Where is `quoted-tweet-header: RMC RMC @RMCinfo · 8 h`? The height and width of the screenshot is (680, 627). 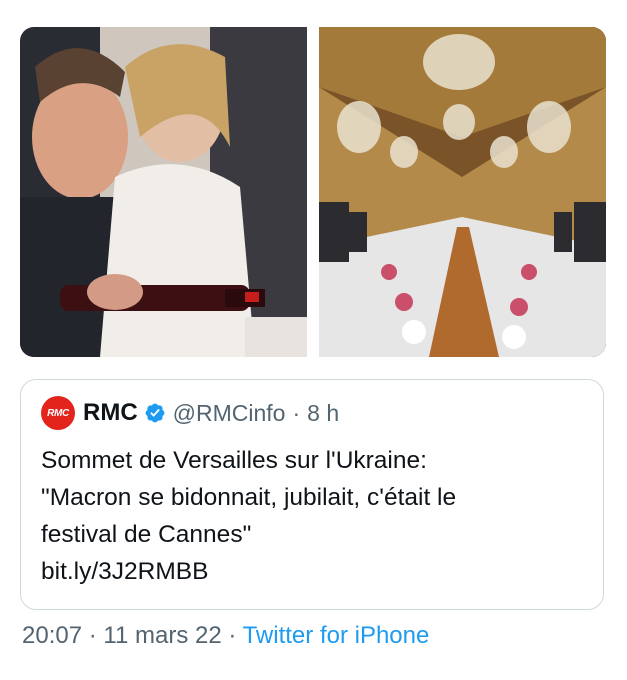
quoted-tweet-header: RMC RMC @RMCinfo · 8 h is located at coordinates (190, 413).